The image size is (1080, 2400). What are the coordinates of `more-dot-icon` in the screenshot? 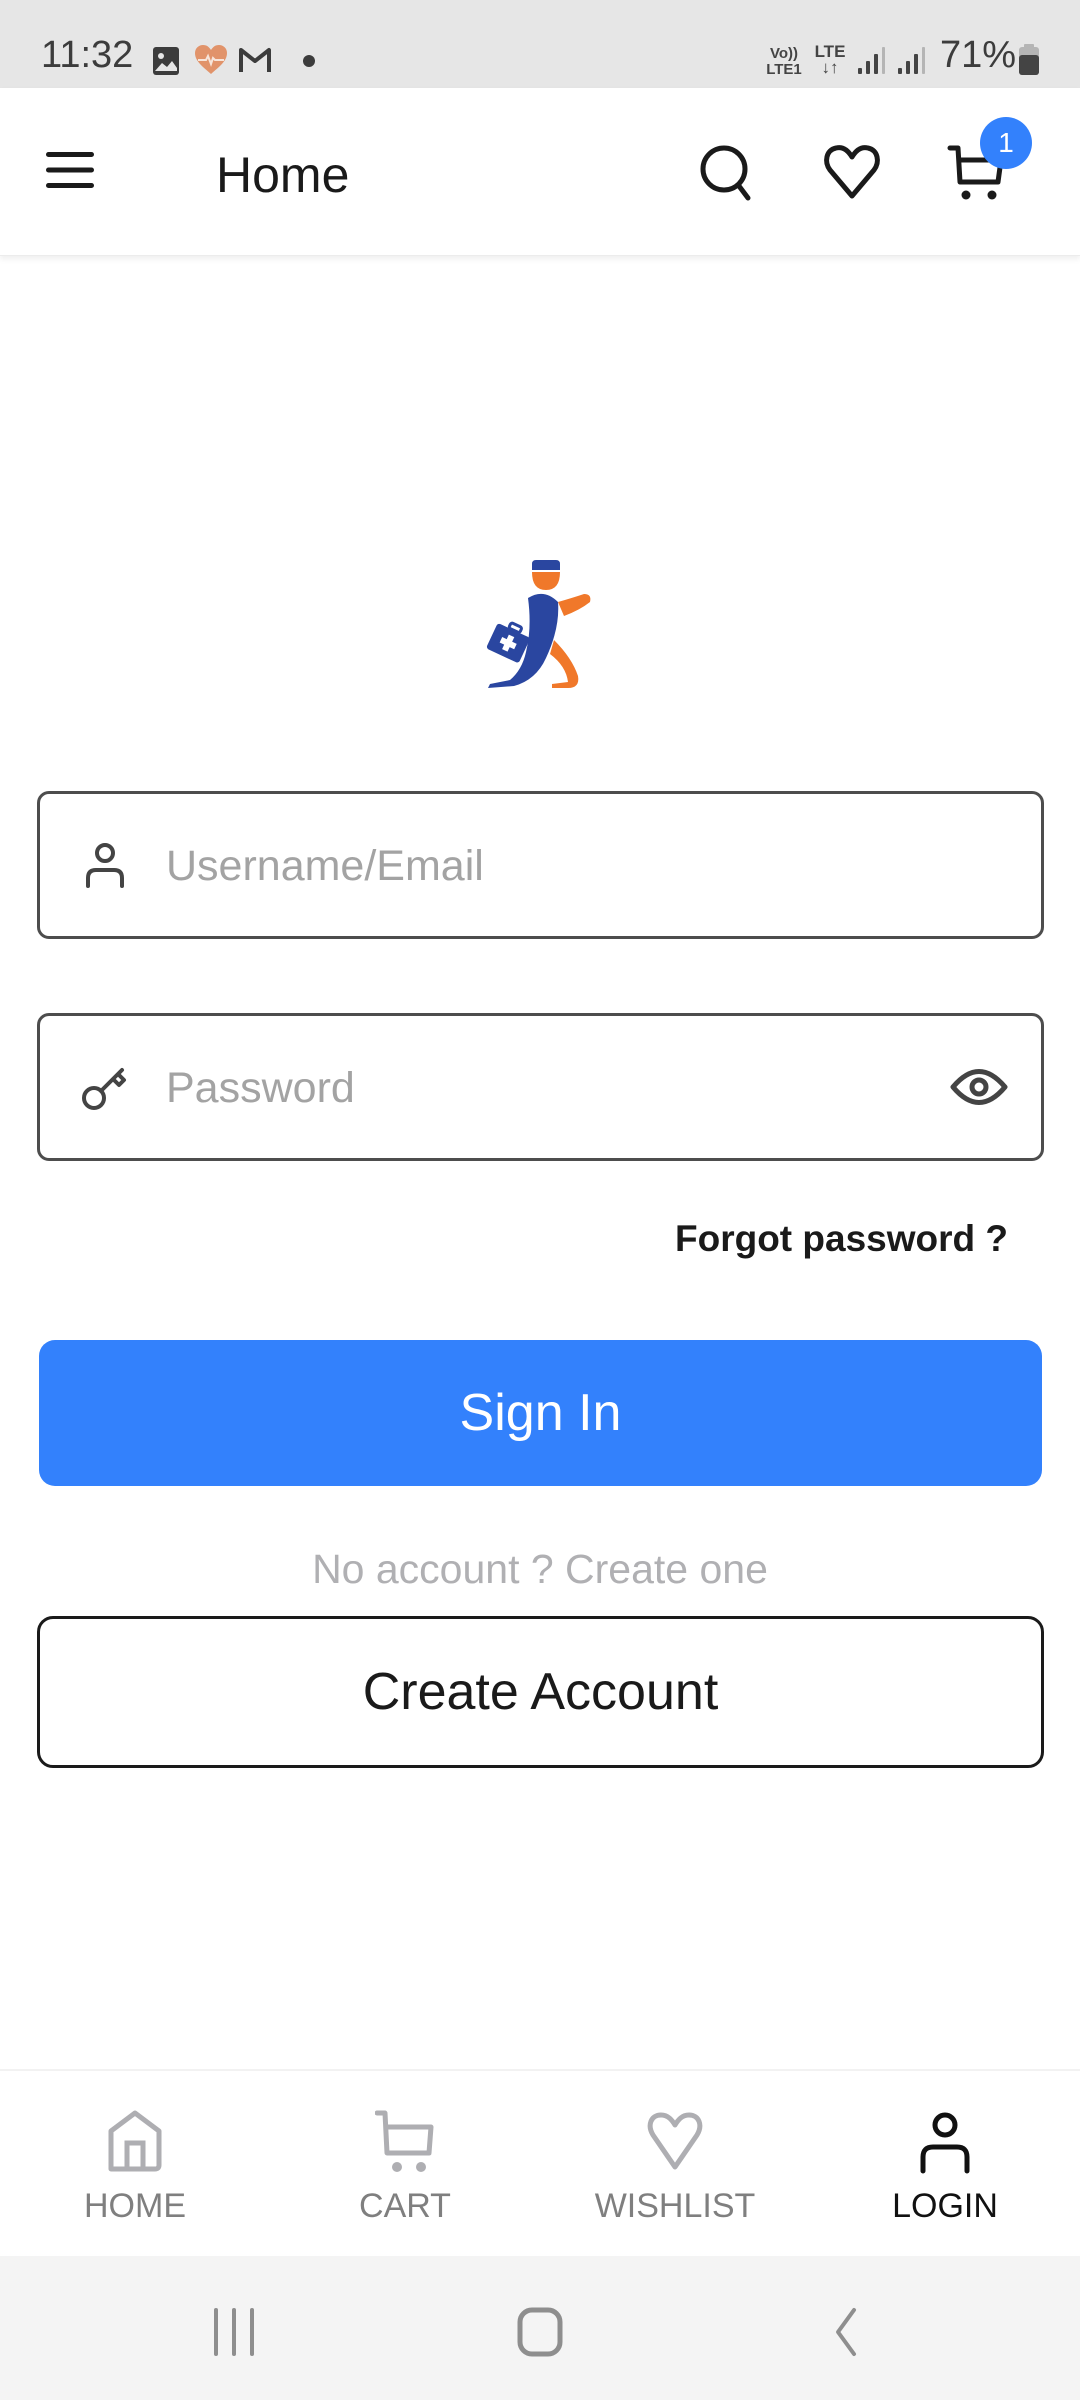 It's located at (309, 61).